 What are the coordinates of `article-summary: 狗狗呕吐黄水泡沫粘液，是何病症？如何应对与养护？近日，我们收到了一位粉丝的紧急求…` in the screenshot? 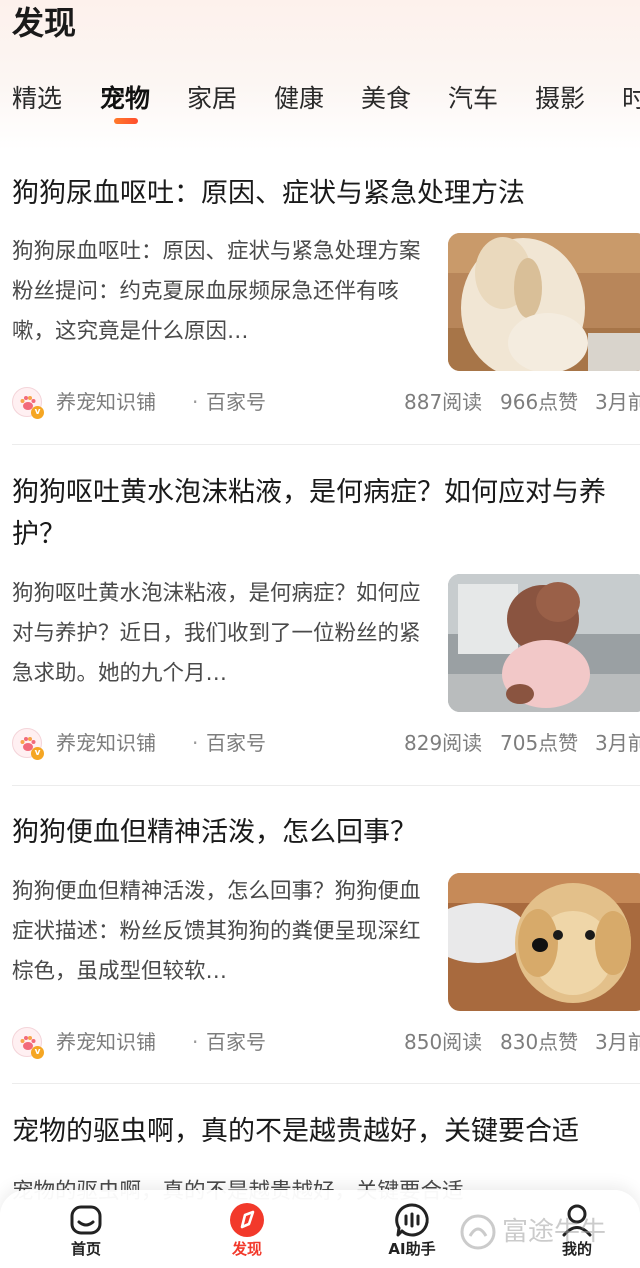 It's located at (217, 634).